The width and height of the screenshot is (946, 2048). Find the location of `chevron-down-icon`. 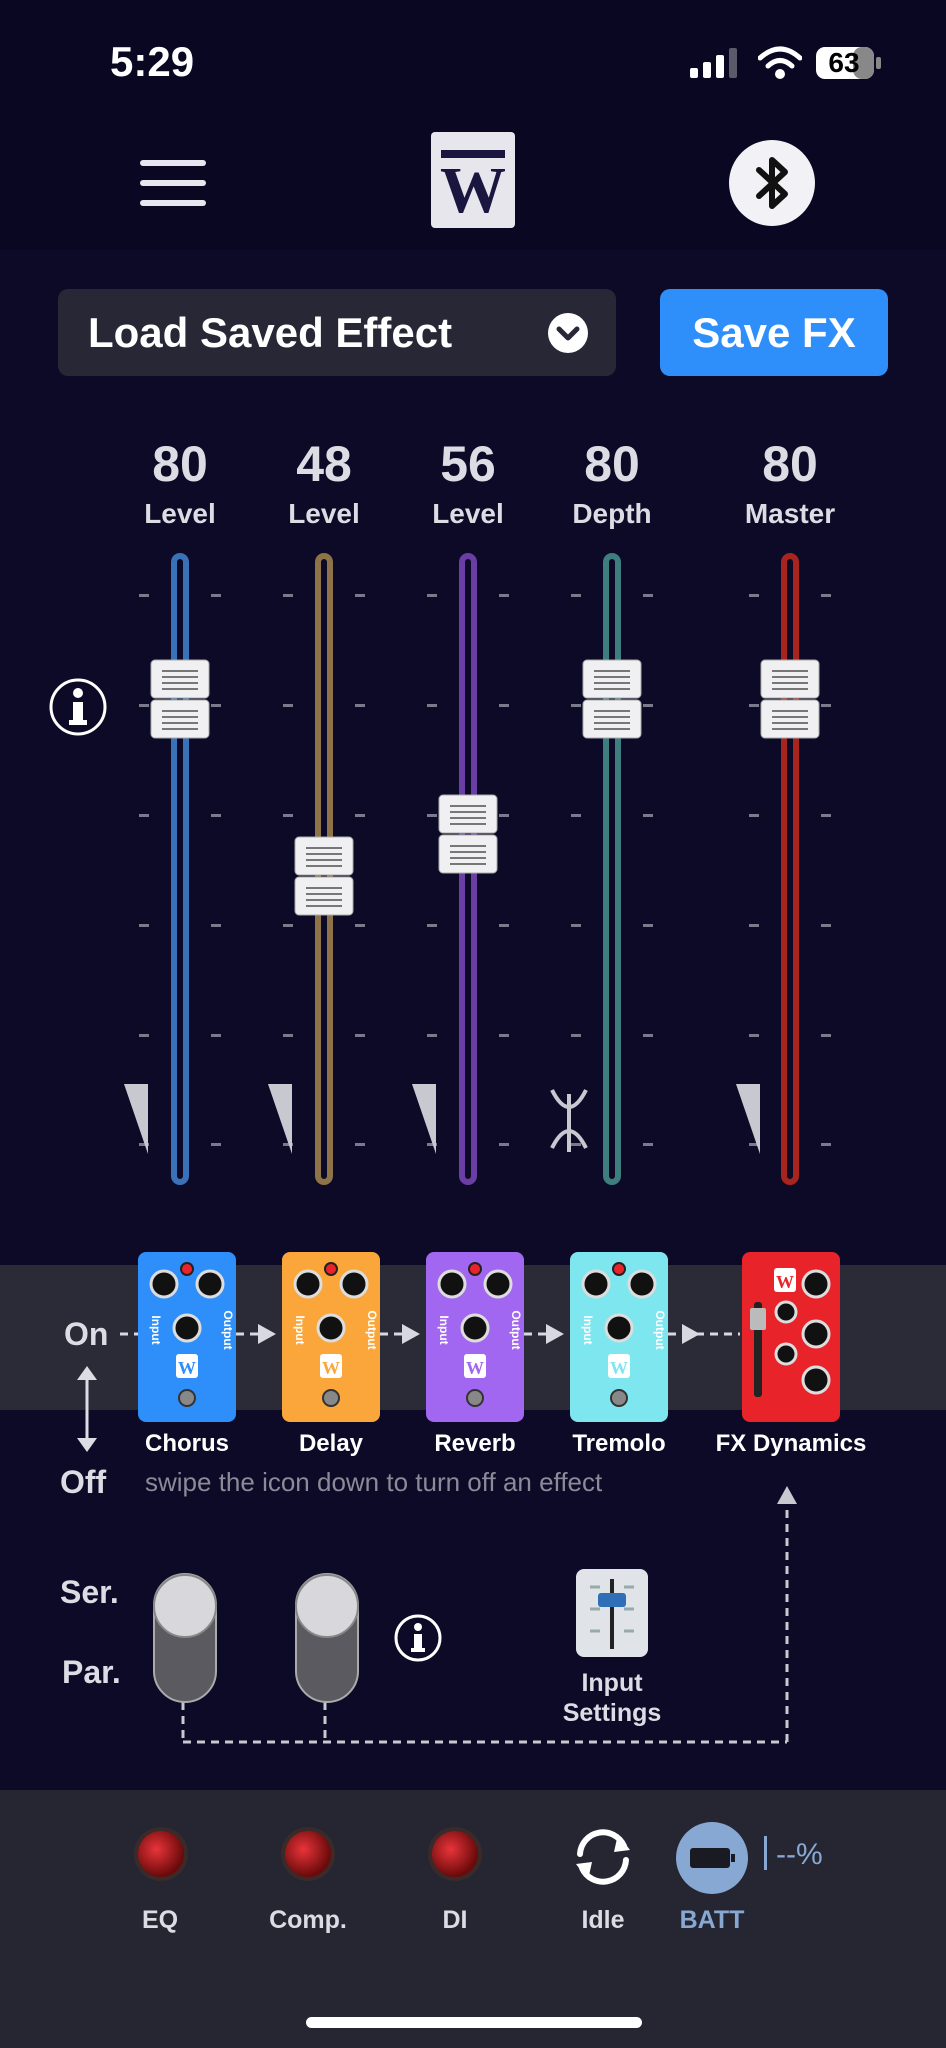

chevron-down-icon is located at coordinates (568, 333).